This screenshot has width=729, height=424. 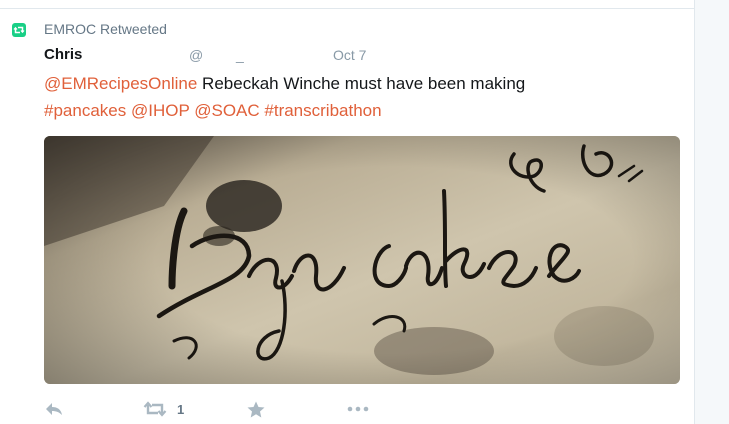 What do you see at coordinates (226, 110) in the screenshot?
I see `mention-link: @SOAC` at bounding box center [226, 110].